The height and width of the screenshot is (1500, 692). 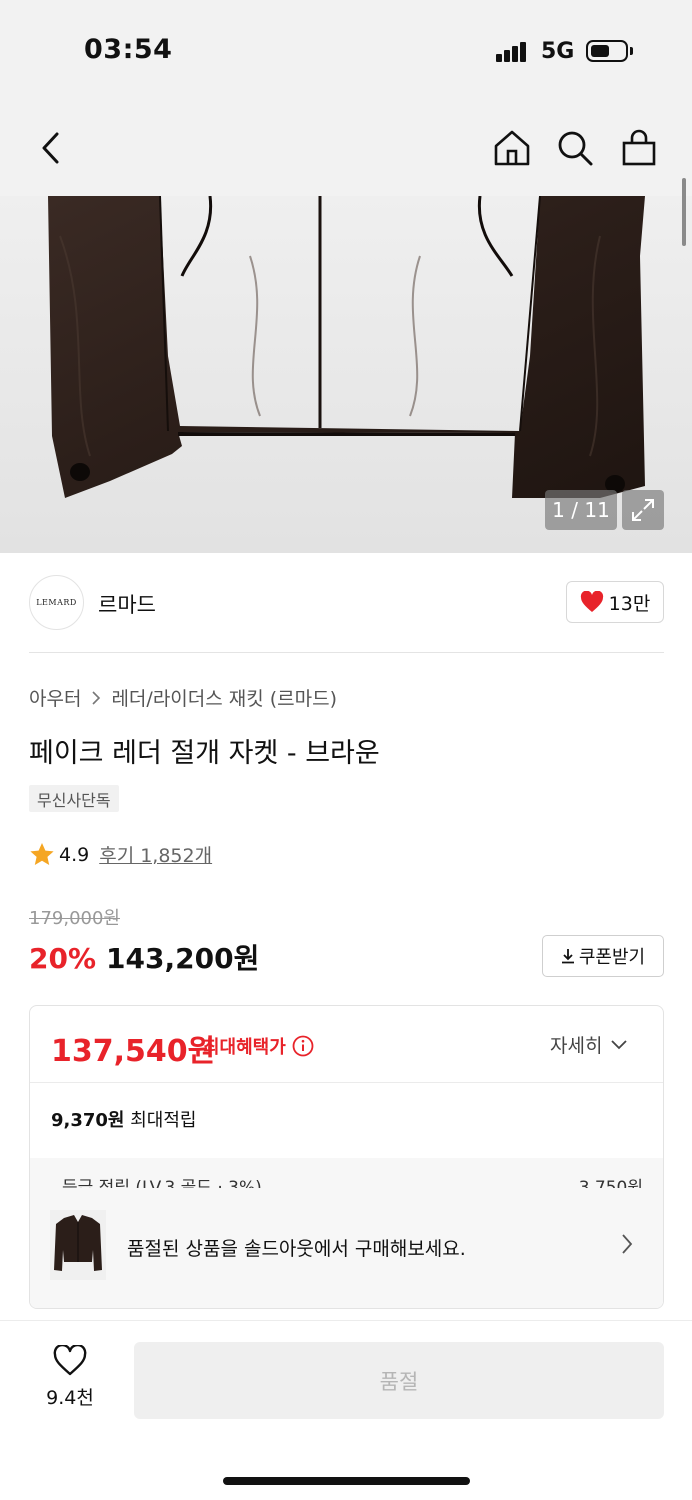 I want to click on brand-like-button: 13만, so click(x=615, y=602).